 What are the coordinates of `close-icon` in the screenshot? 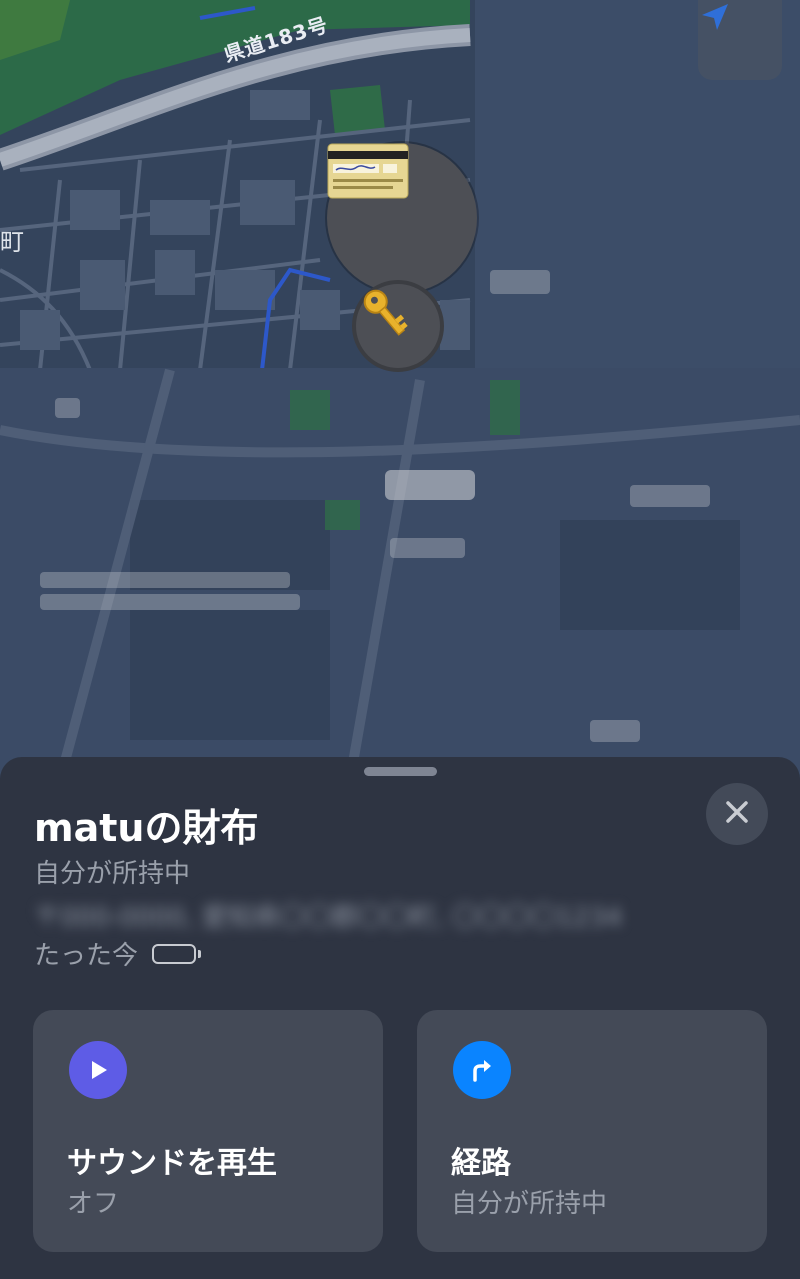 It's located at (737, 814).